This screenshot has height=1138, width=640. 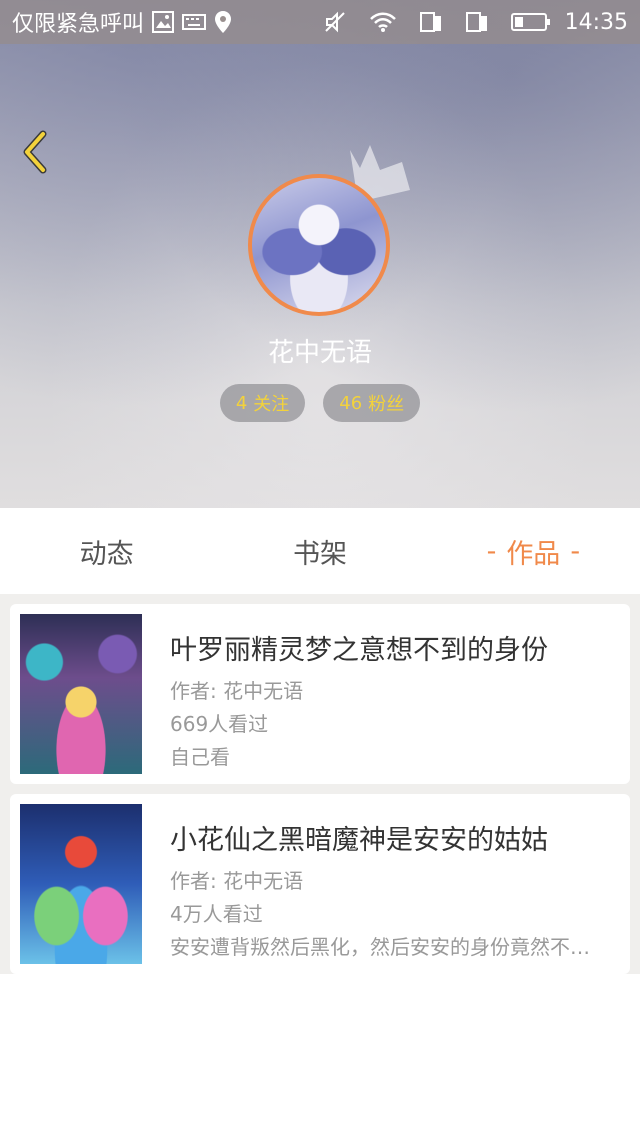 I want to click on fans-count: 46, so click(x=351, y=403).